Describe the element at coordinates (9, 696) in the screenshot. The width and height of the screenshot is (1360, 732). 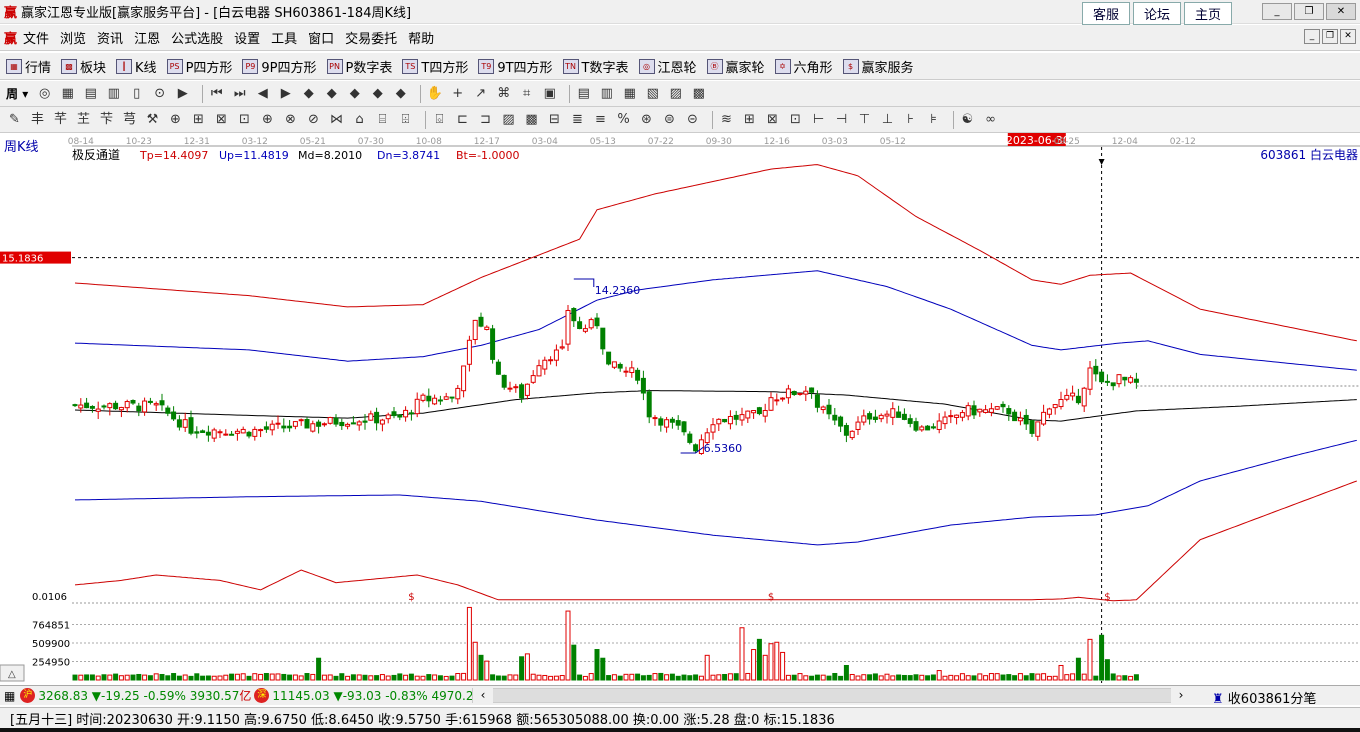
I see `calendar-icon: ▦` at that location.